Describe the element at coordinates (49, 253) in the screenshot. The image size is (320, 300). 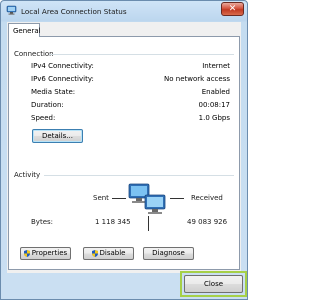
I see `properties-button-label: Properties` at that location.